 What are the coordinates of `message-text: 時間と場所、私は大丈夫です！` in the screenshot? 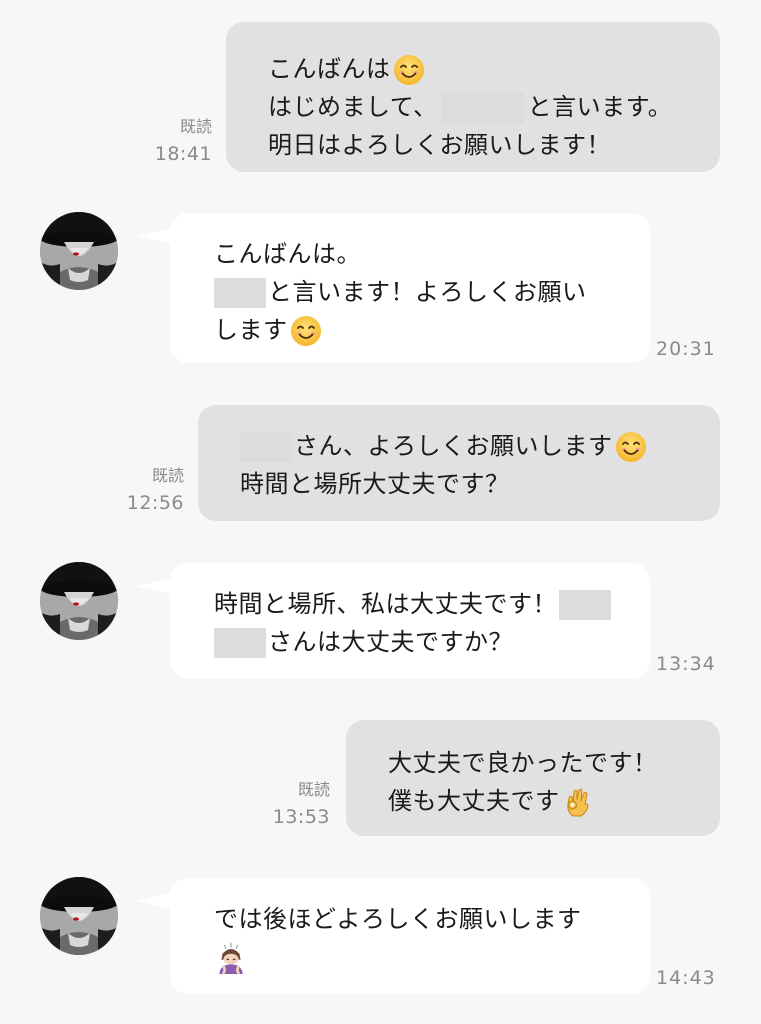 It's located at (385, 604).